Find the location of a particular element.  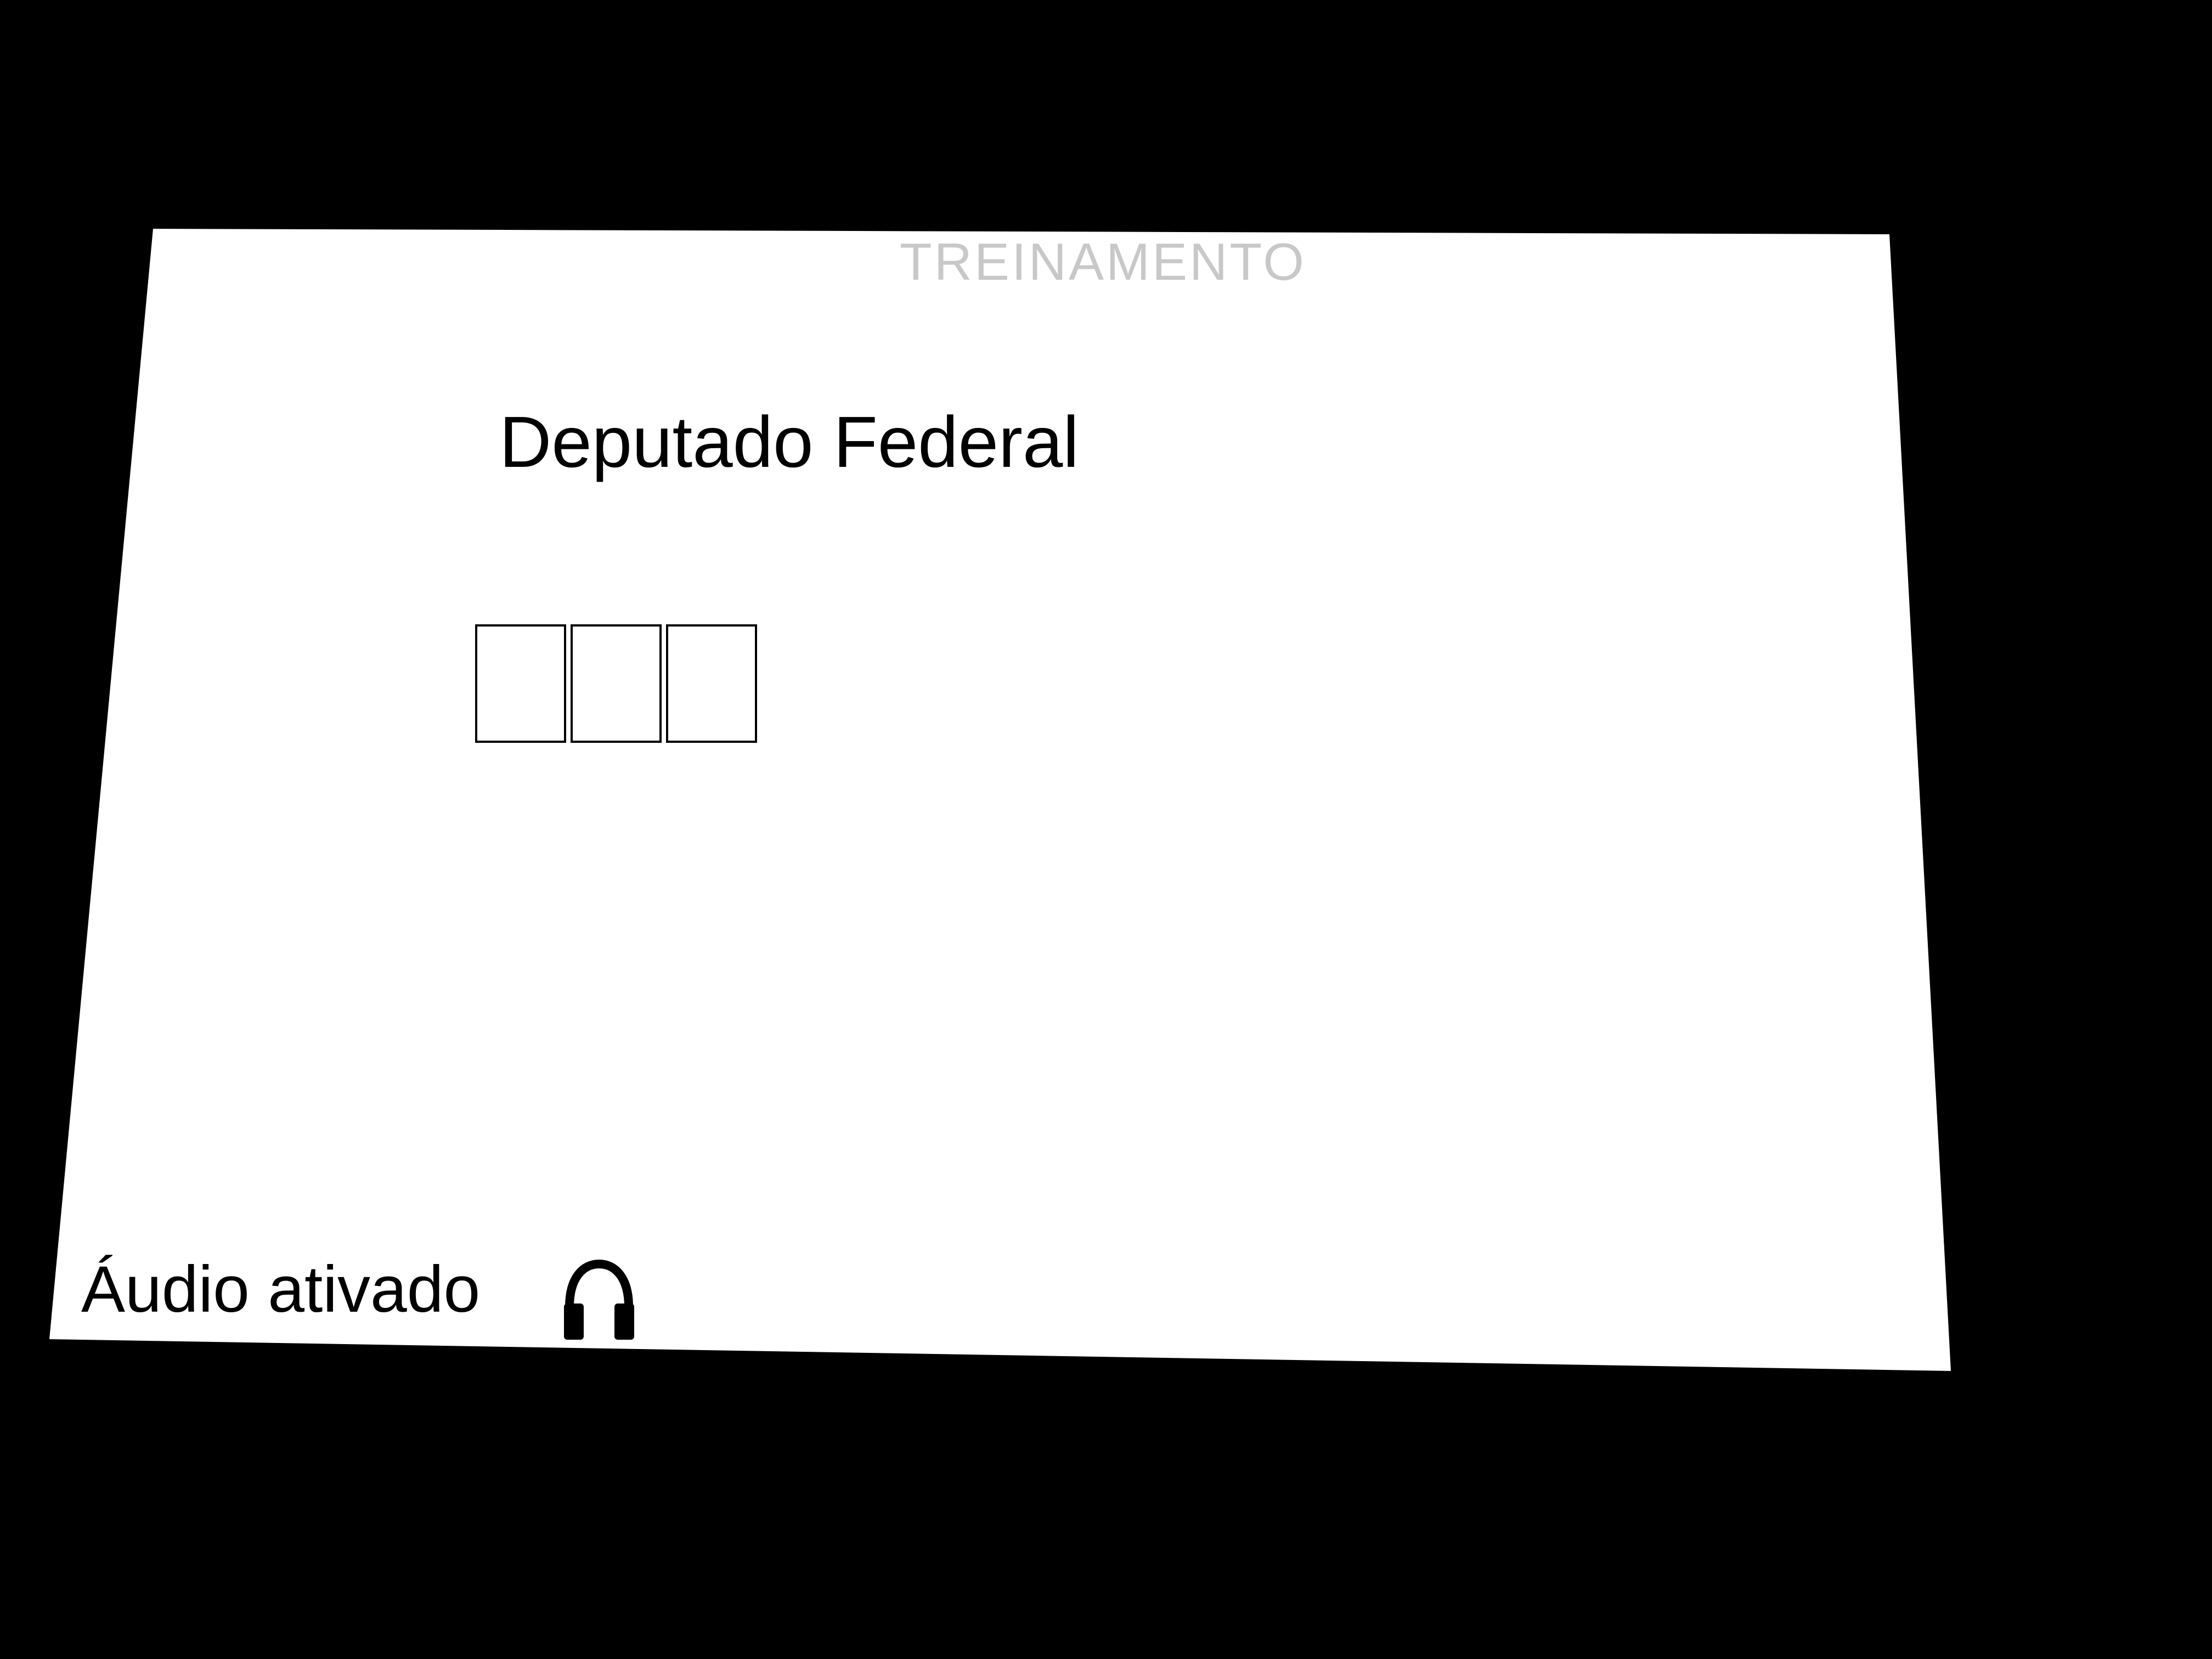

audio-status-label: Áudio ativado is located at coordinates (281, 1289).